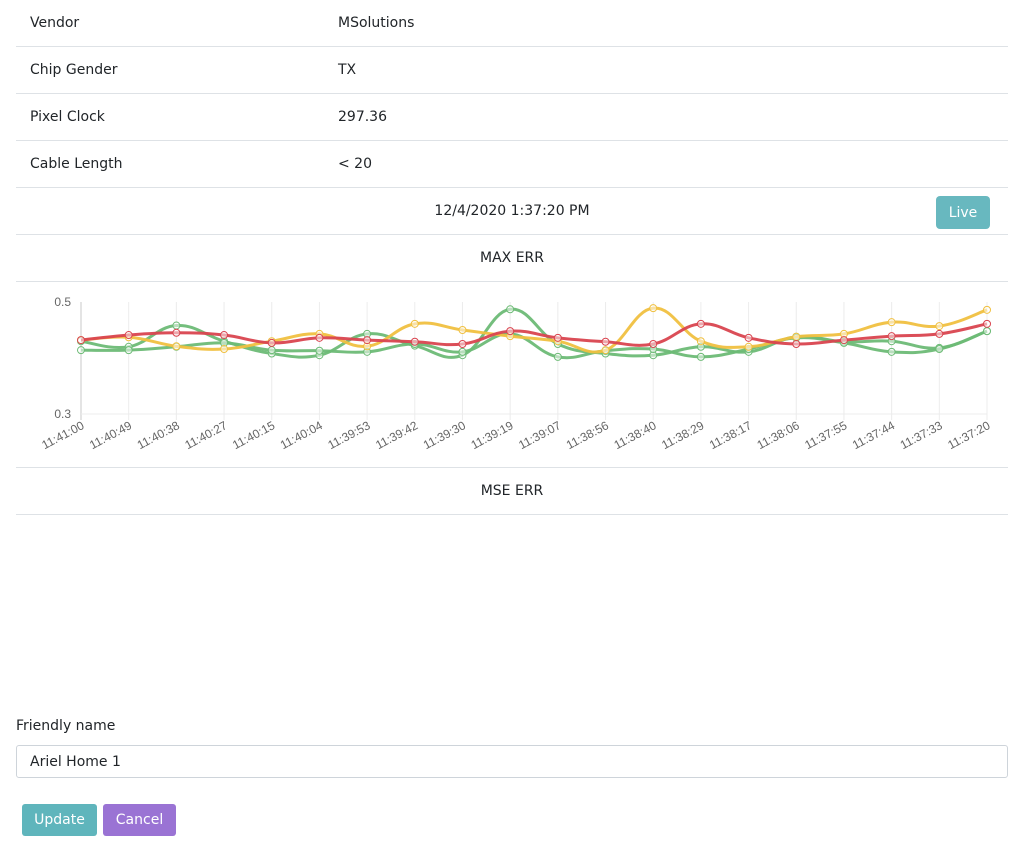  What do you see at coordinates (512, 164) in the screenshot?
I see `info-row-cable-length: Cable Length < 20` at bounding box center [512, 164].